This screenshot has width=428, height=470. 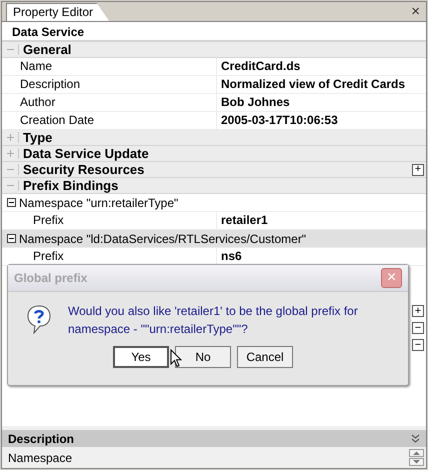 What do you see at coordinates (242, 220) in the screenshot?
I see `property-value: retailer1` at bounding box center [242, 220].